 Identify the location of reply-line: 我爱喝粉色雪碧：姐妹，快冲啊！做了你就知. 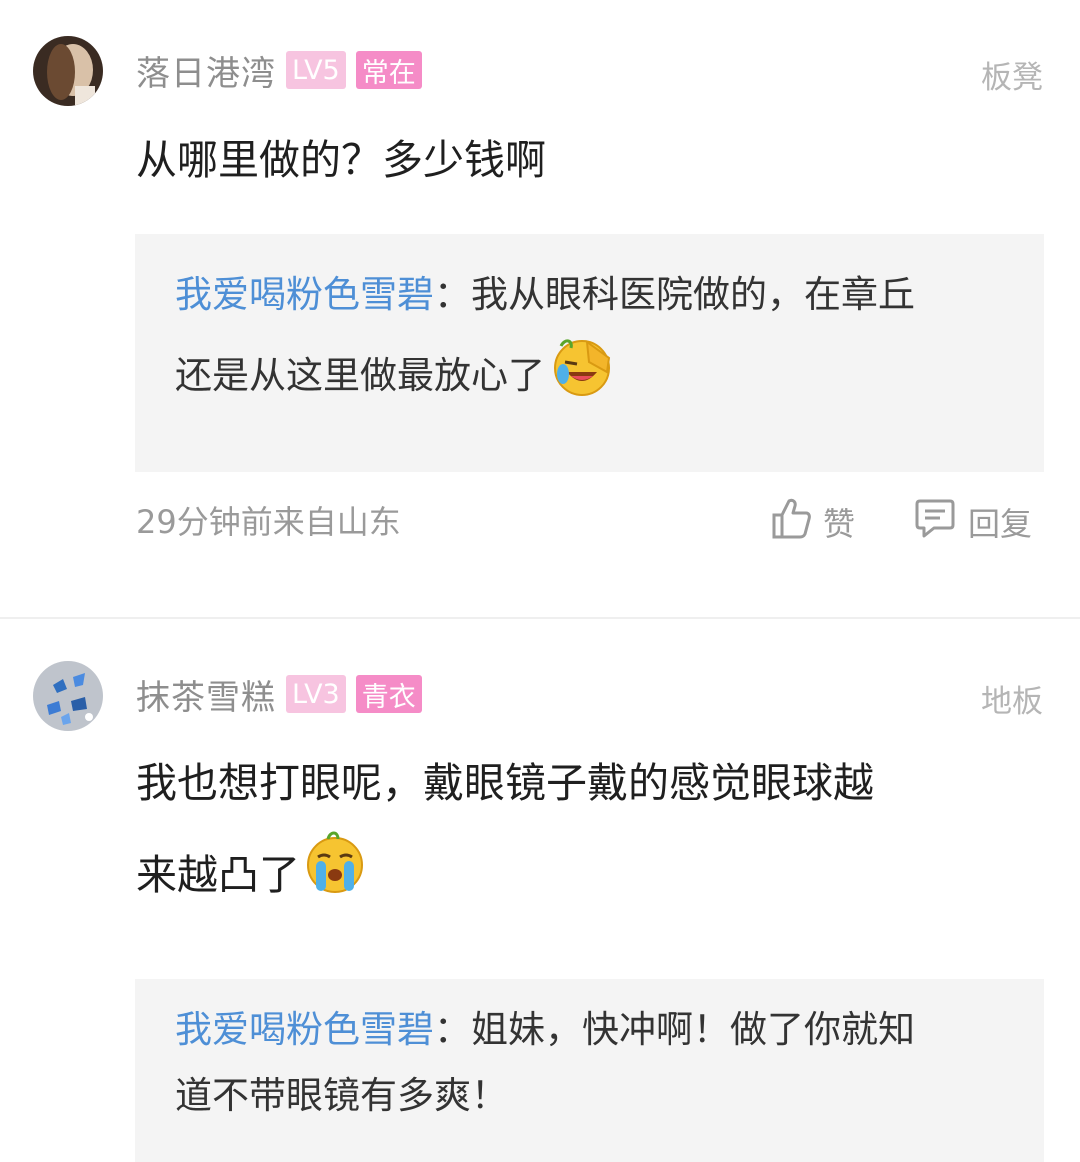
(589, 1030).